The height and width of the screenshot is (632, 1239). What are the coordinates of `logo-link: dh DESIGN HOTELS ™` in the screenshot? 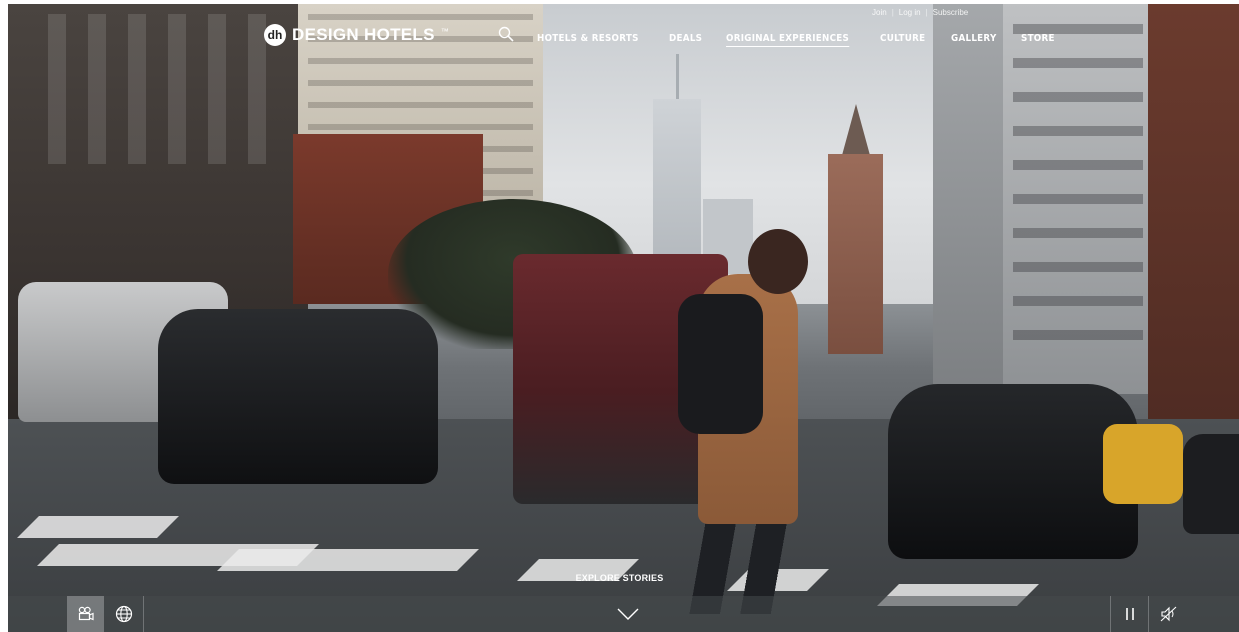 It's located at (356, 35).